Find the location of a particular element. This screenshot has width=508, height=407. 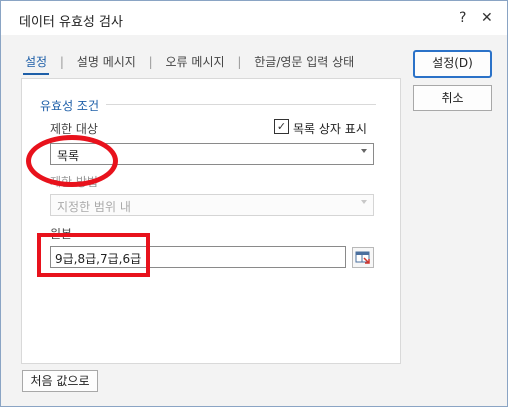

data-select-value: 지정한 범위 내 is located at coordinates (94, 207).